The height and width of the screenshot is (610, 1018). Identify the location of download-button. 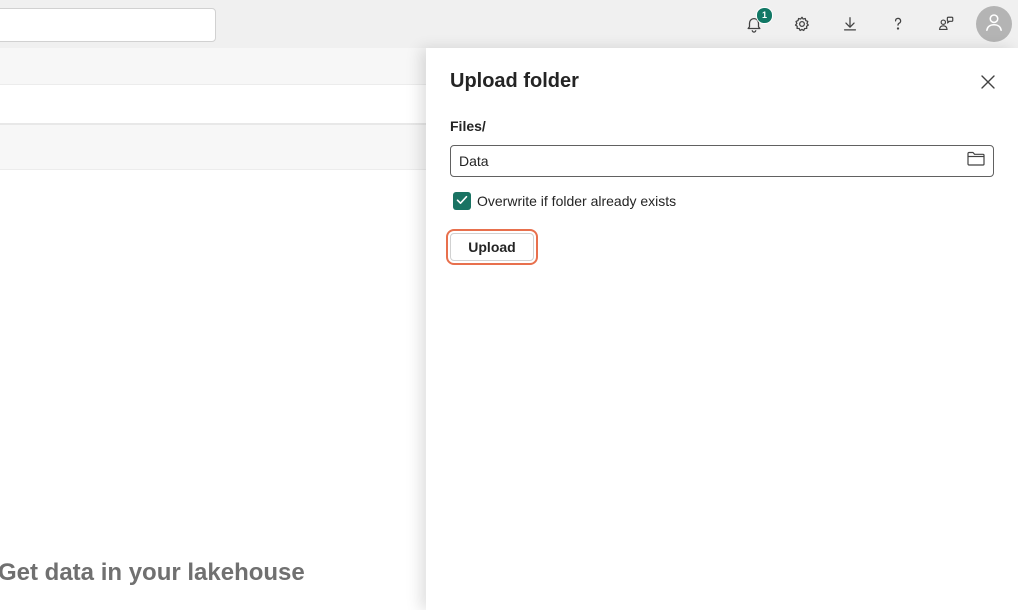
(850, 24).